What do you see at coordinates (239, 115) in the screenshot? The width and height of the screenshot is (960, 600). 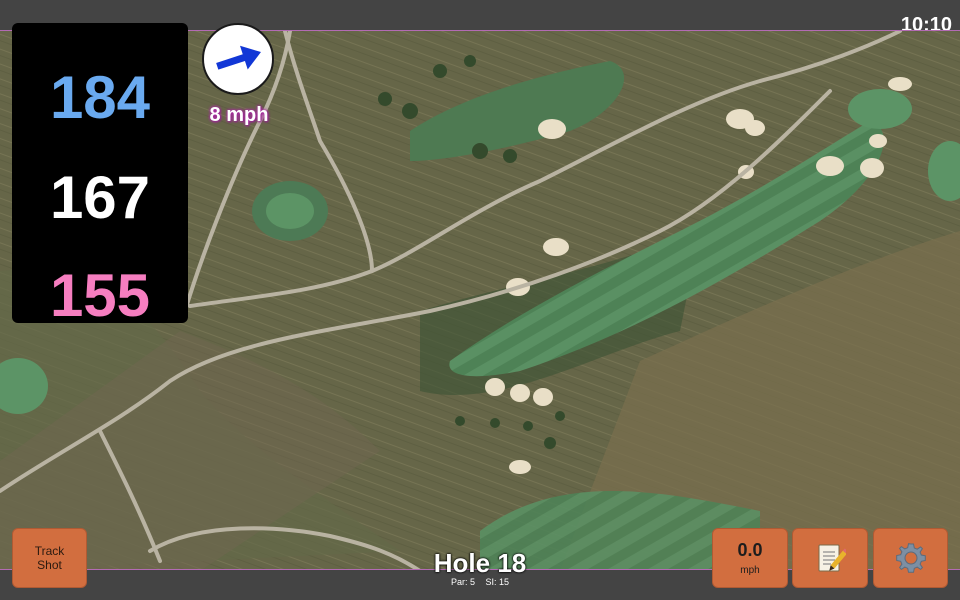 I see `wind-speed: 8 mph` at bounding box center [239, 115].